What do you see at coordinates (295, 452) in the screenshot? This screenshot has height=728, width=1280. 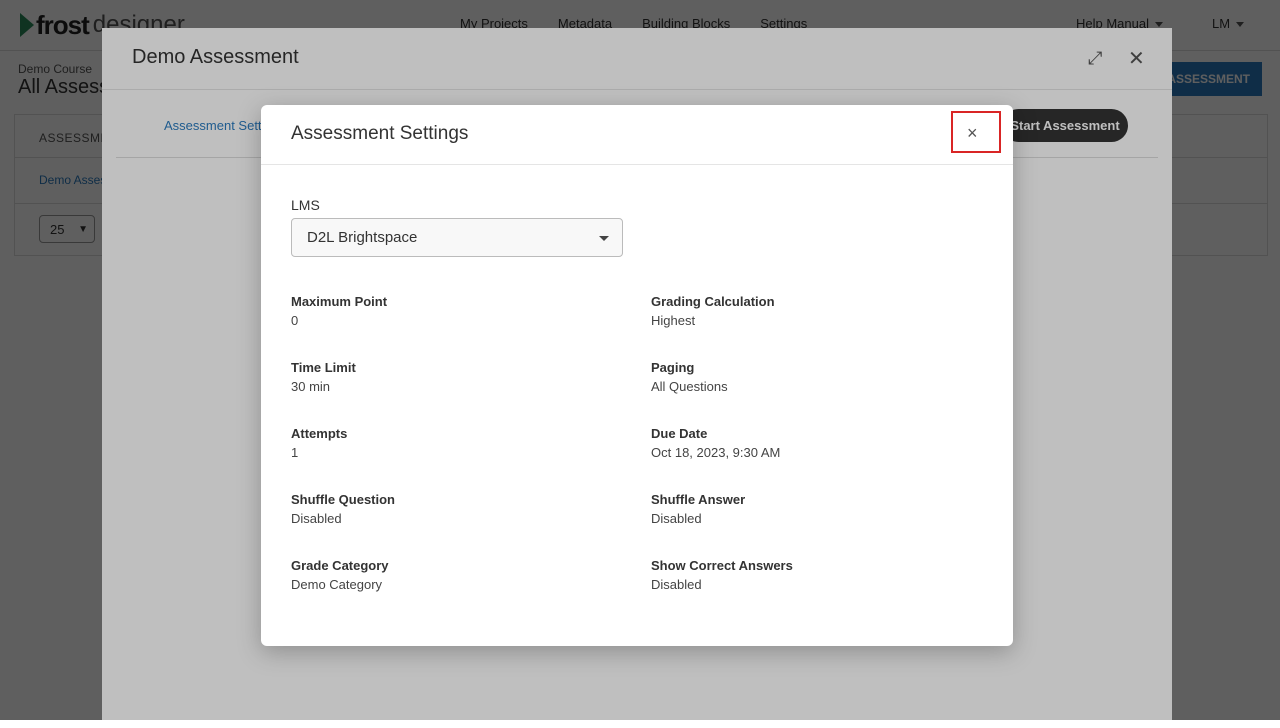 I see `field-value: 1` at bounding box center [295, 452].